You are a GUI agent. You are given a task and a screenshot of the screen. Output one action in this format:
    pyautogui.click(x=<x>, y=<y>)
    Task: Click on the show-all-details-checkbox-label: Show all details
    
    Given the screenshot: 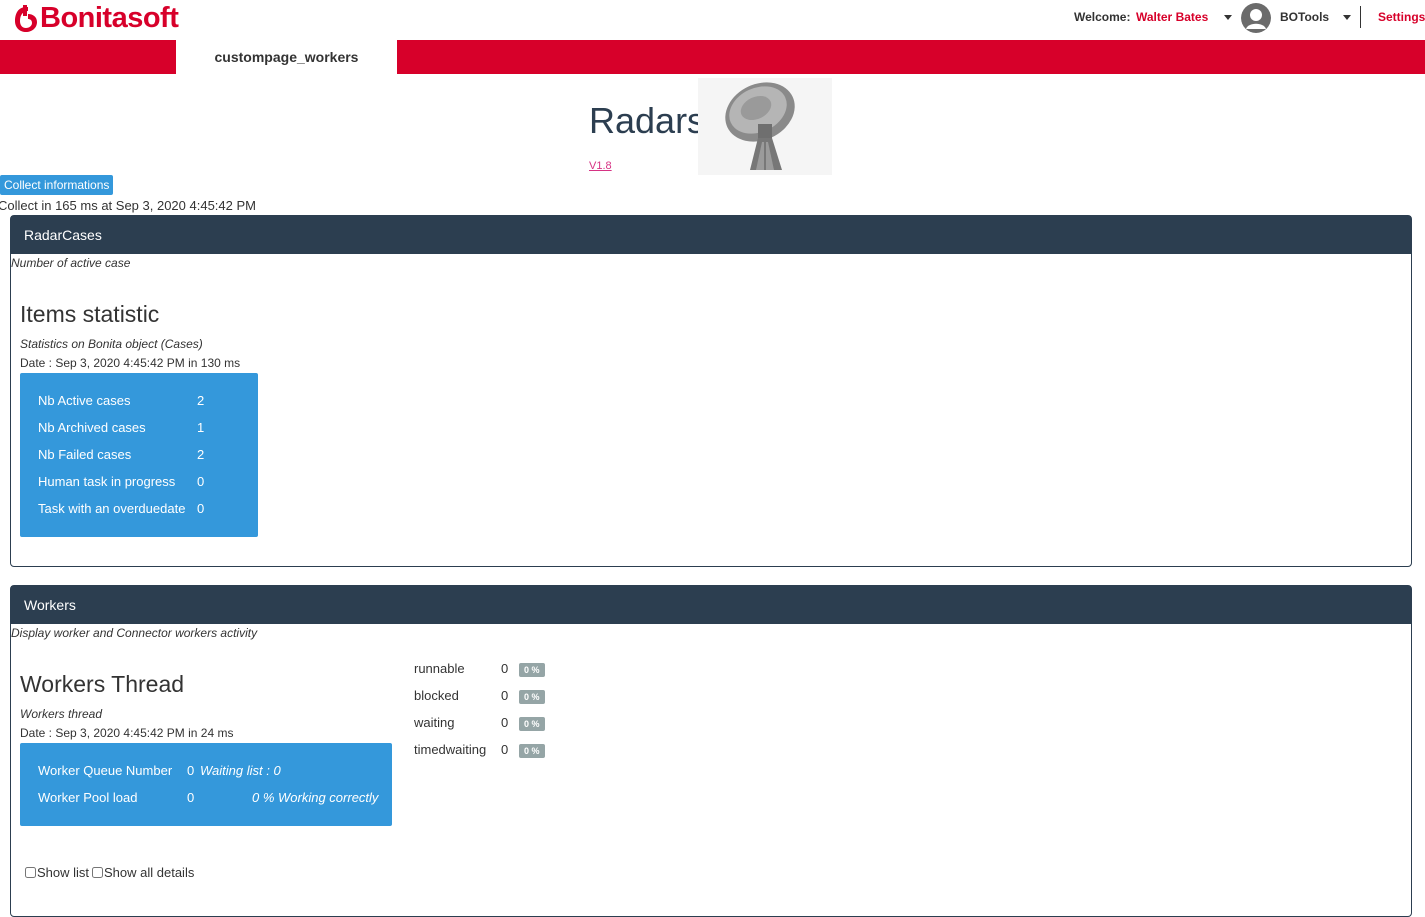 What is the action you would take?
    pyautogui.click(x=143, y=872)
    